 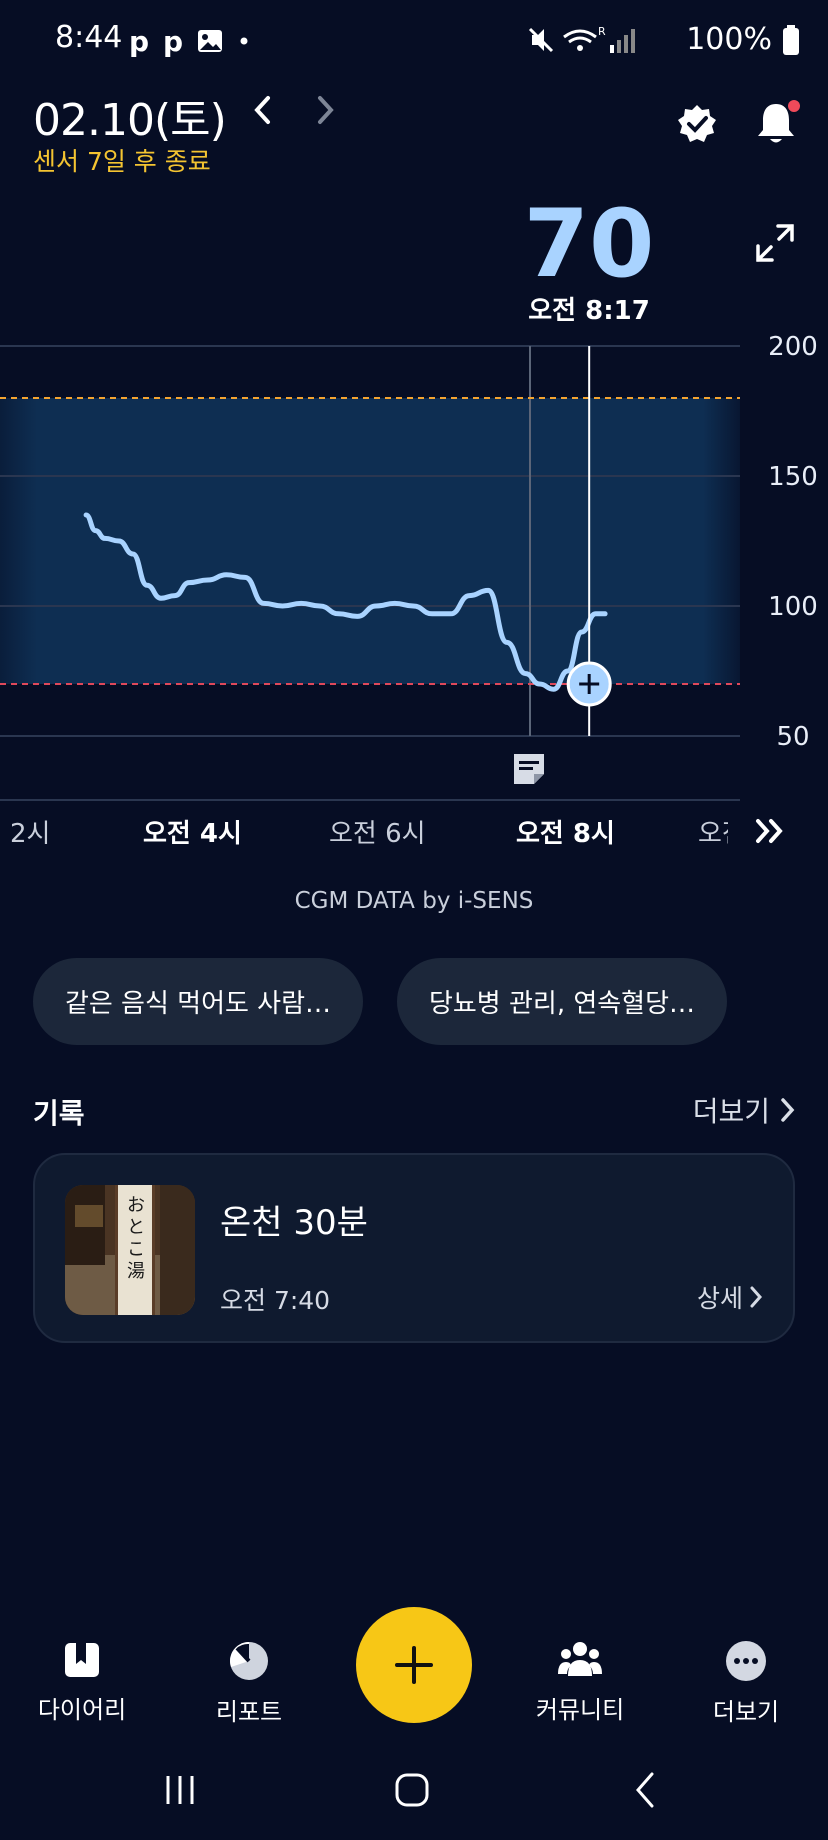 I want to click on home-icon, so click(x=412, y=1790).